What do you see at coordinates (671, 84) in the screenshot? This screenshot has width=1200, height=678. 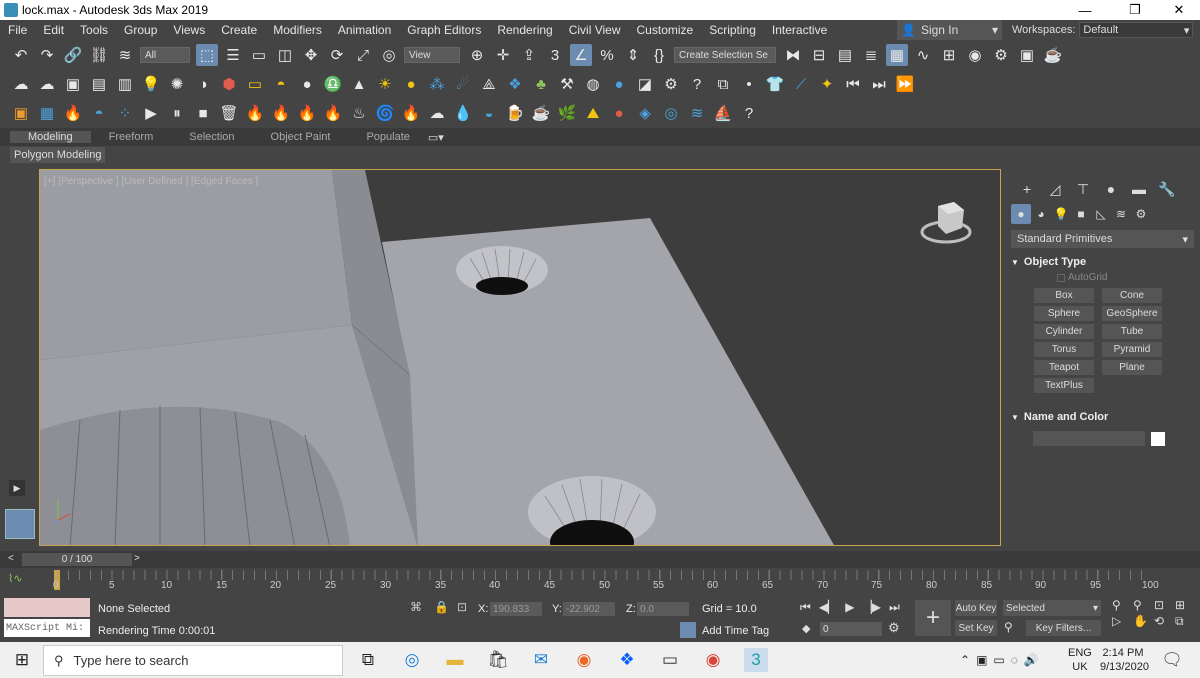 I see `gear-icon: ⚙` at bounding box center [671, 84].